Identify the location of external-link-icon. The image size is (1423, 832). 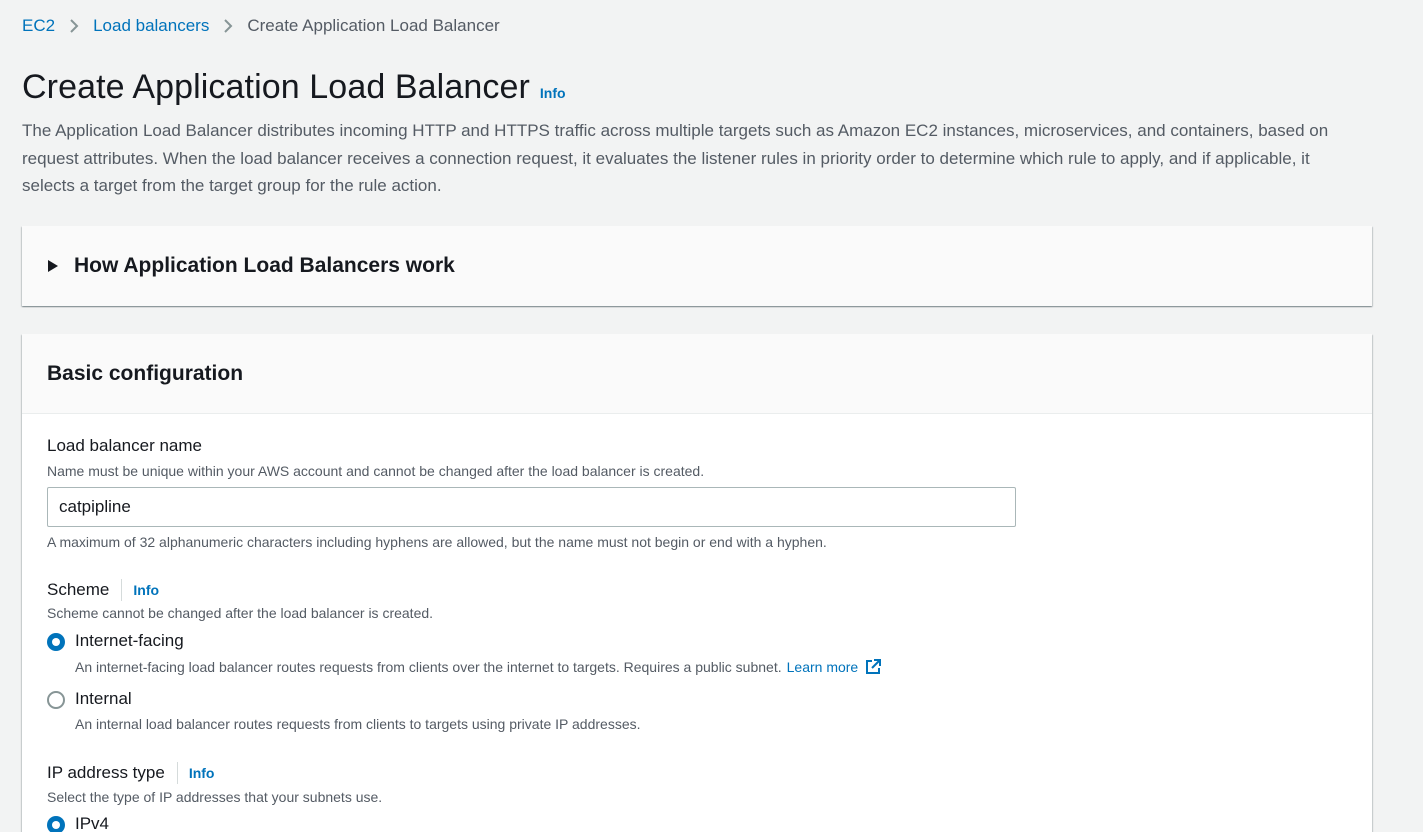
(873, 667).